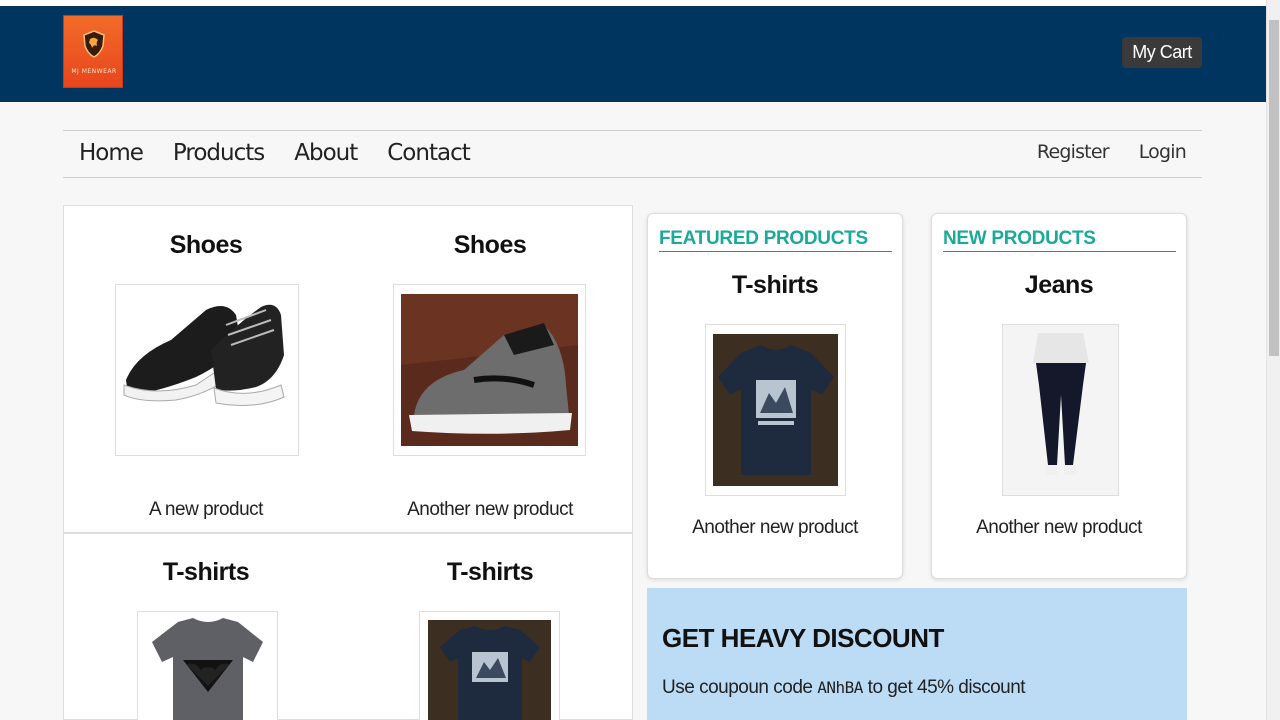 This screenshot has height=720, width=1280. I want to click on shield-icon, so click(94, 44).